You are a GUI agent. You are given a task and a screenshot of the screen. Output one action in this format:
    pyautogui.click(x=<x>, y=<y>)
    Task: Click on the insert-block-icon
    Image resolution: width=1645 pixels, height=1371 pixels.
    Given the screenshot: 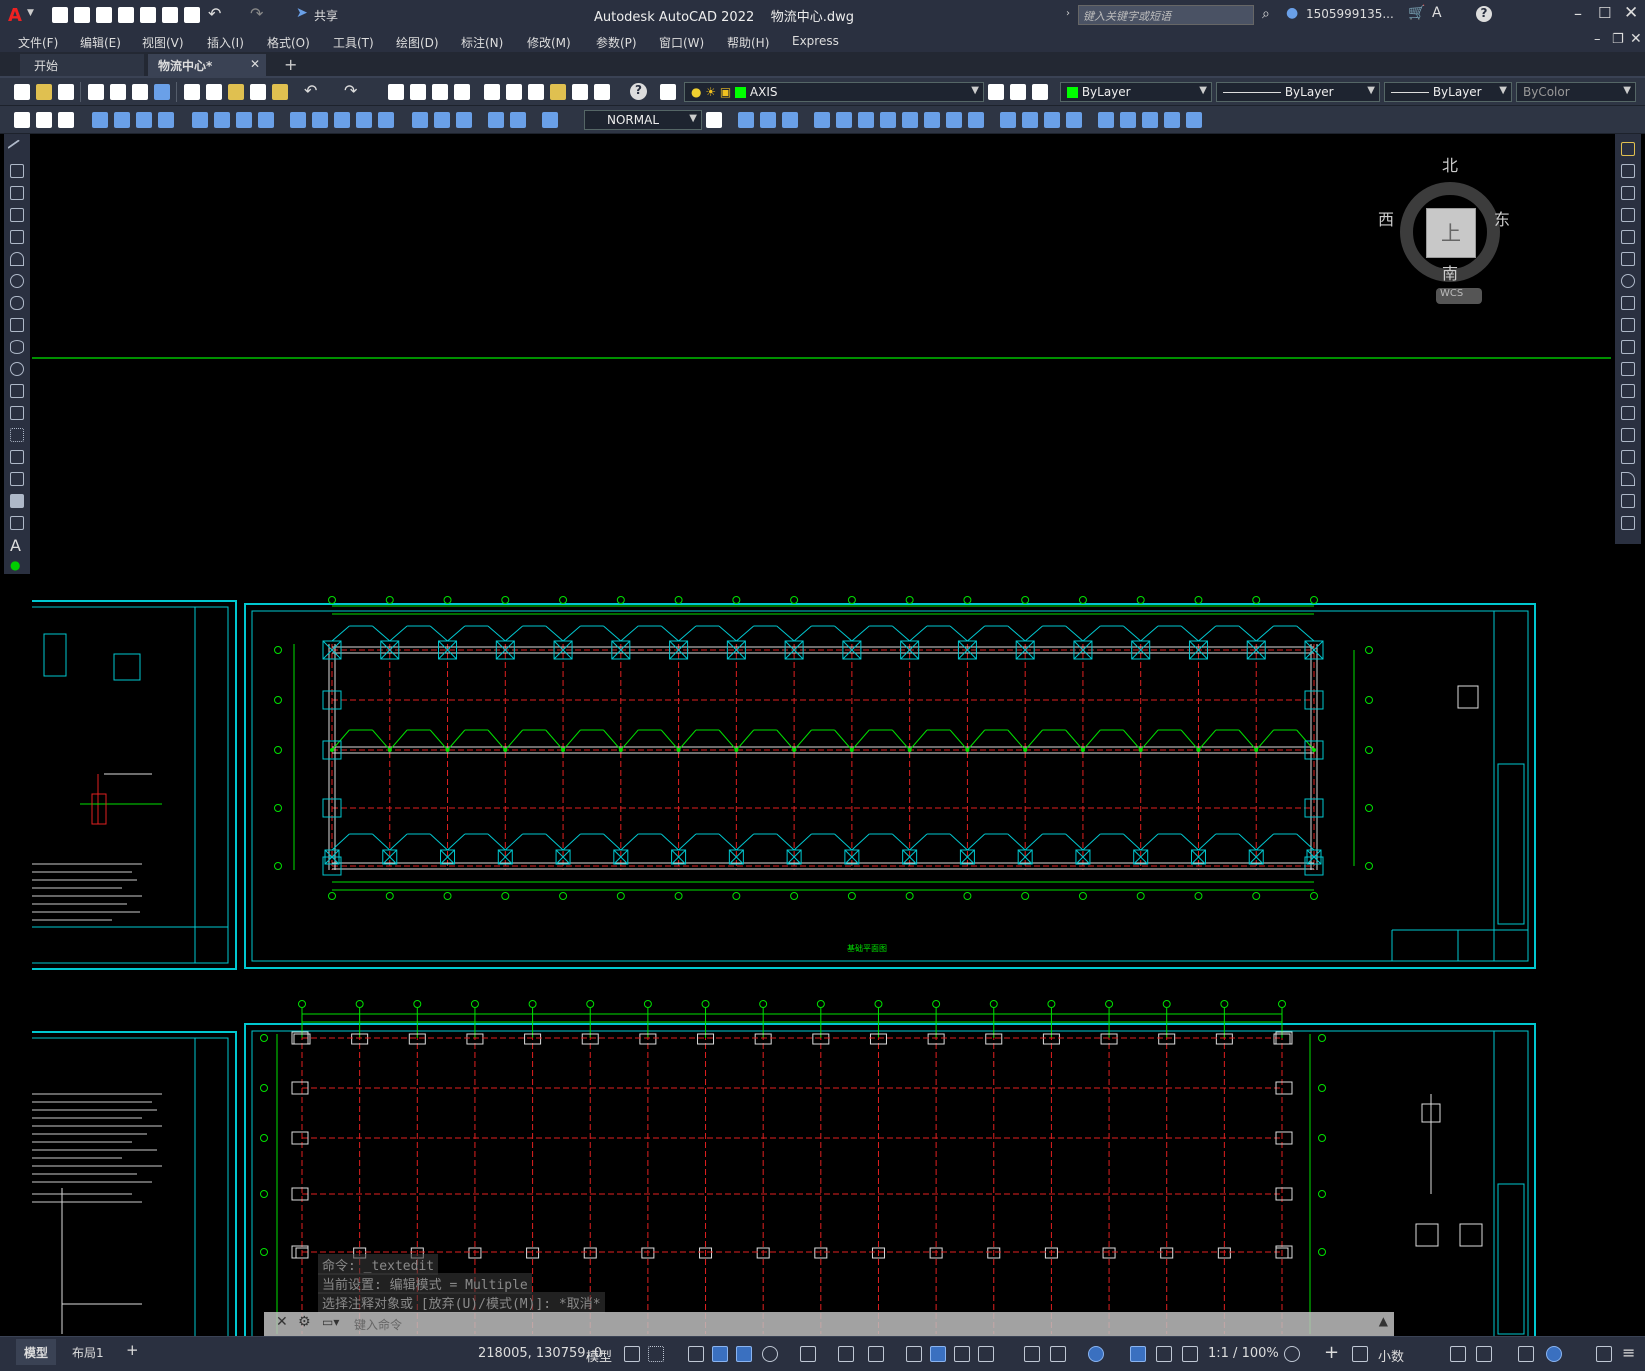 What is the action you would take?
    pyautogui.click(x=17, y=391)
    